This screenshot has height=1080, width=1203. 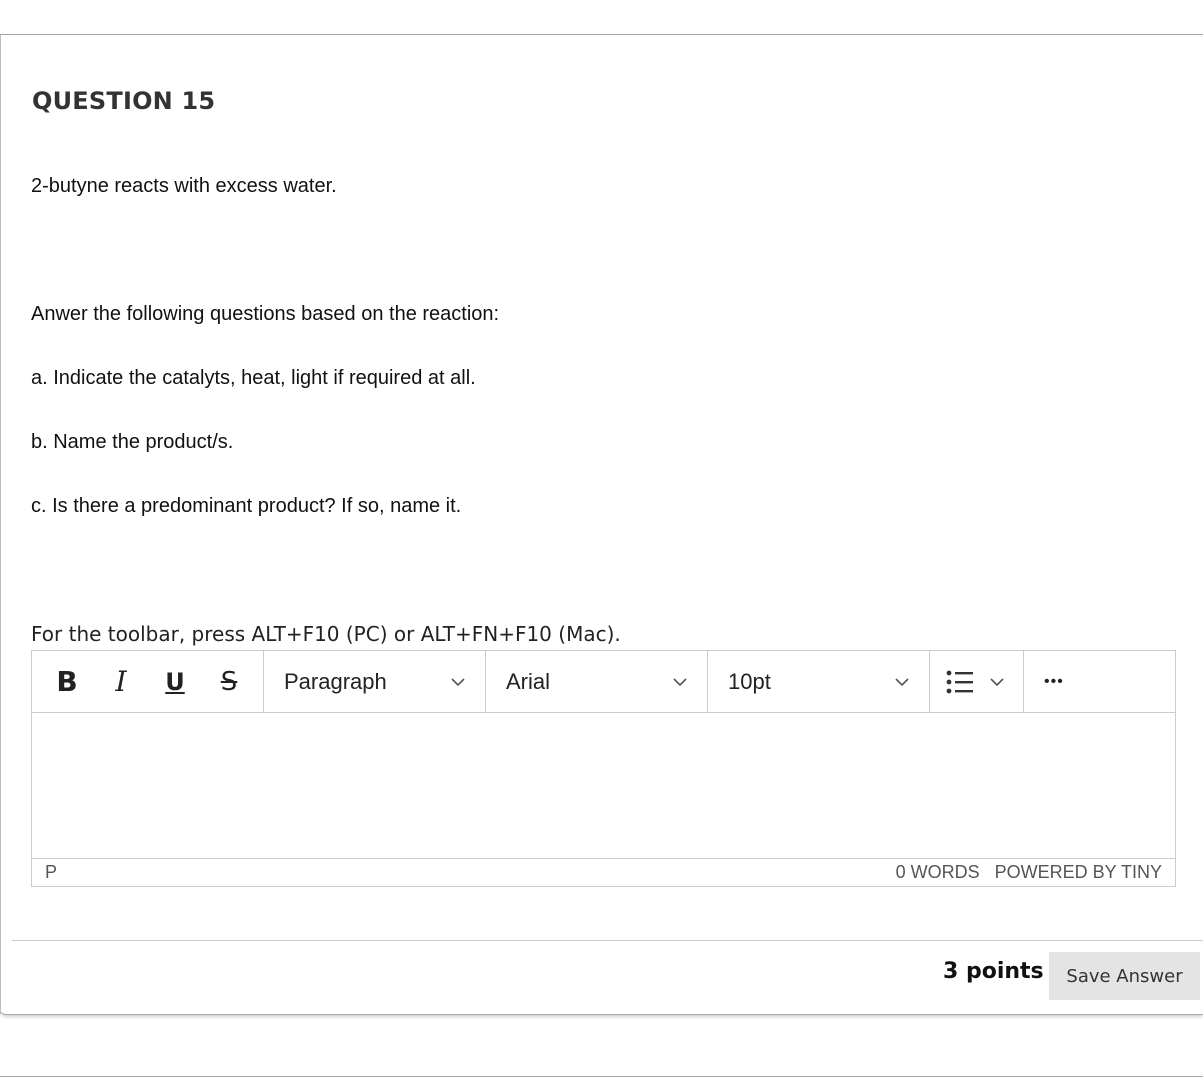 I want to click on font-family-value: Arial, so click(x=528, y=681).